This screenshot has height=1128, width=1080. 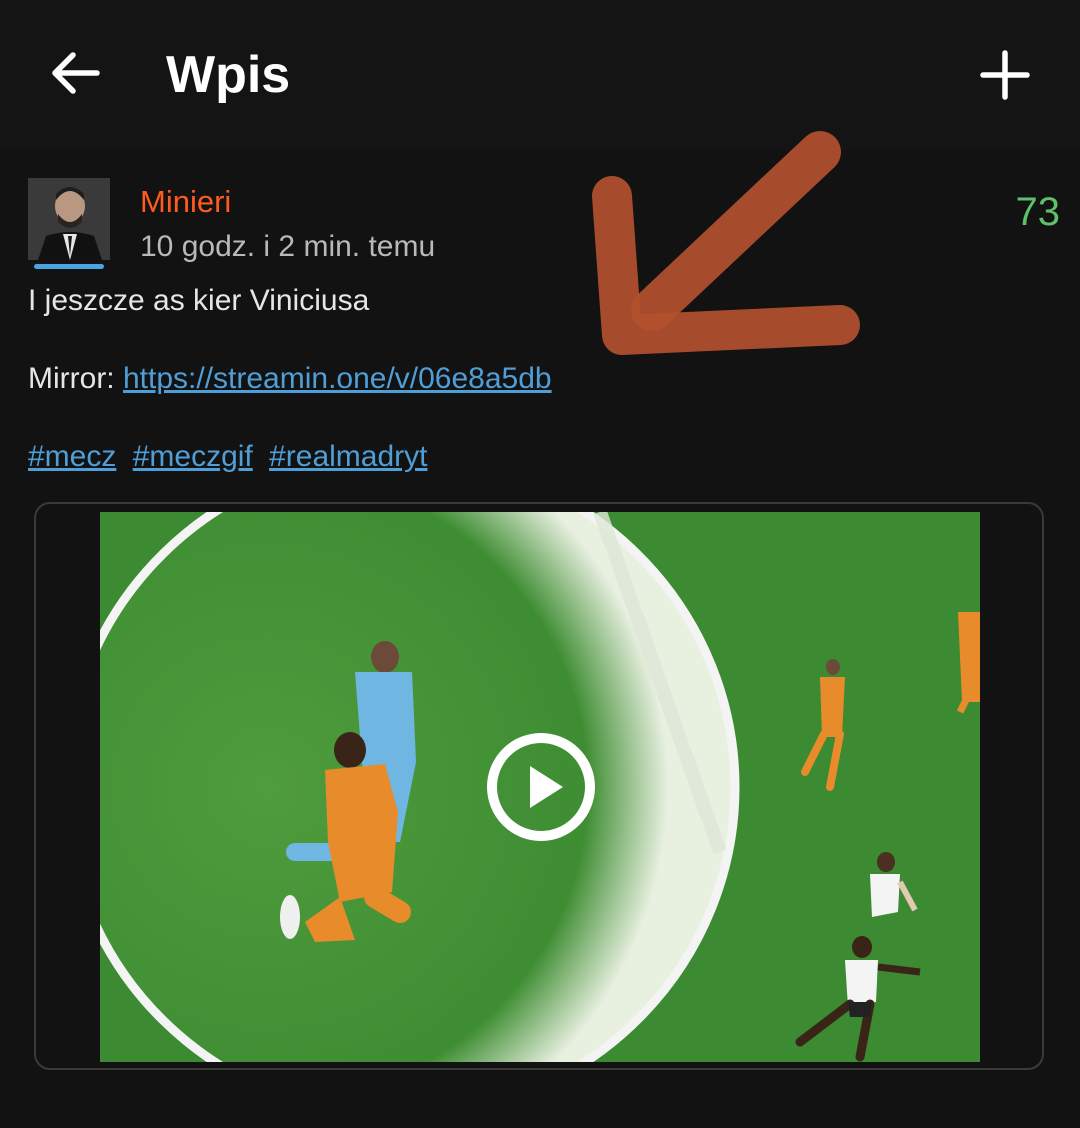 I want to click on plus-icon, so click(x=1005, y=75).